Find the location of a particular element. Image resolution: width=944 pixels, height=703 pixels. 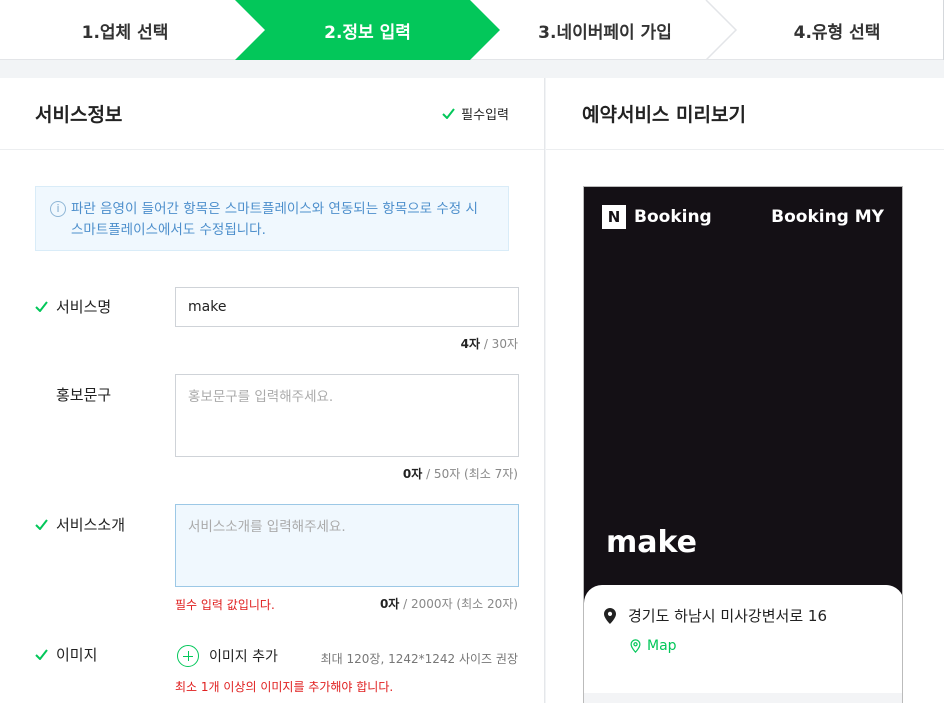

add-image-button: 이미지 추가 is located at coordinates (227, 656).